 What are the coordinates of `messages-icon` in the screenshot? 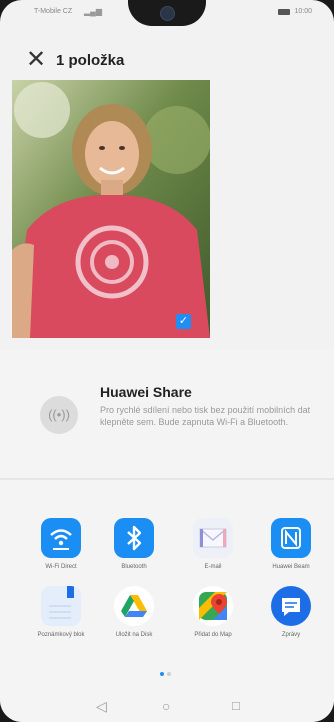 It's located at (291, 606).